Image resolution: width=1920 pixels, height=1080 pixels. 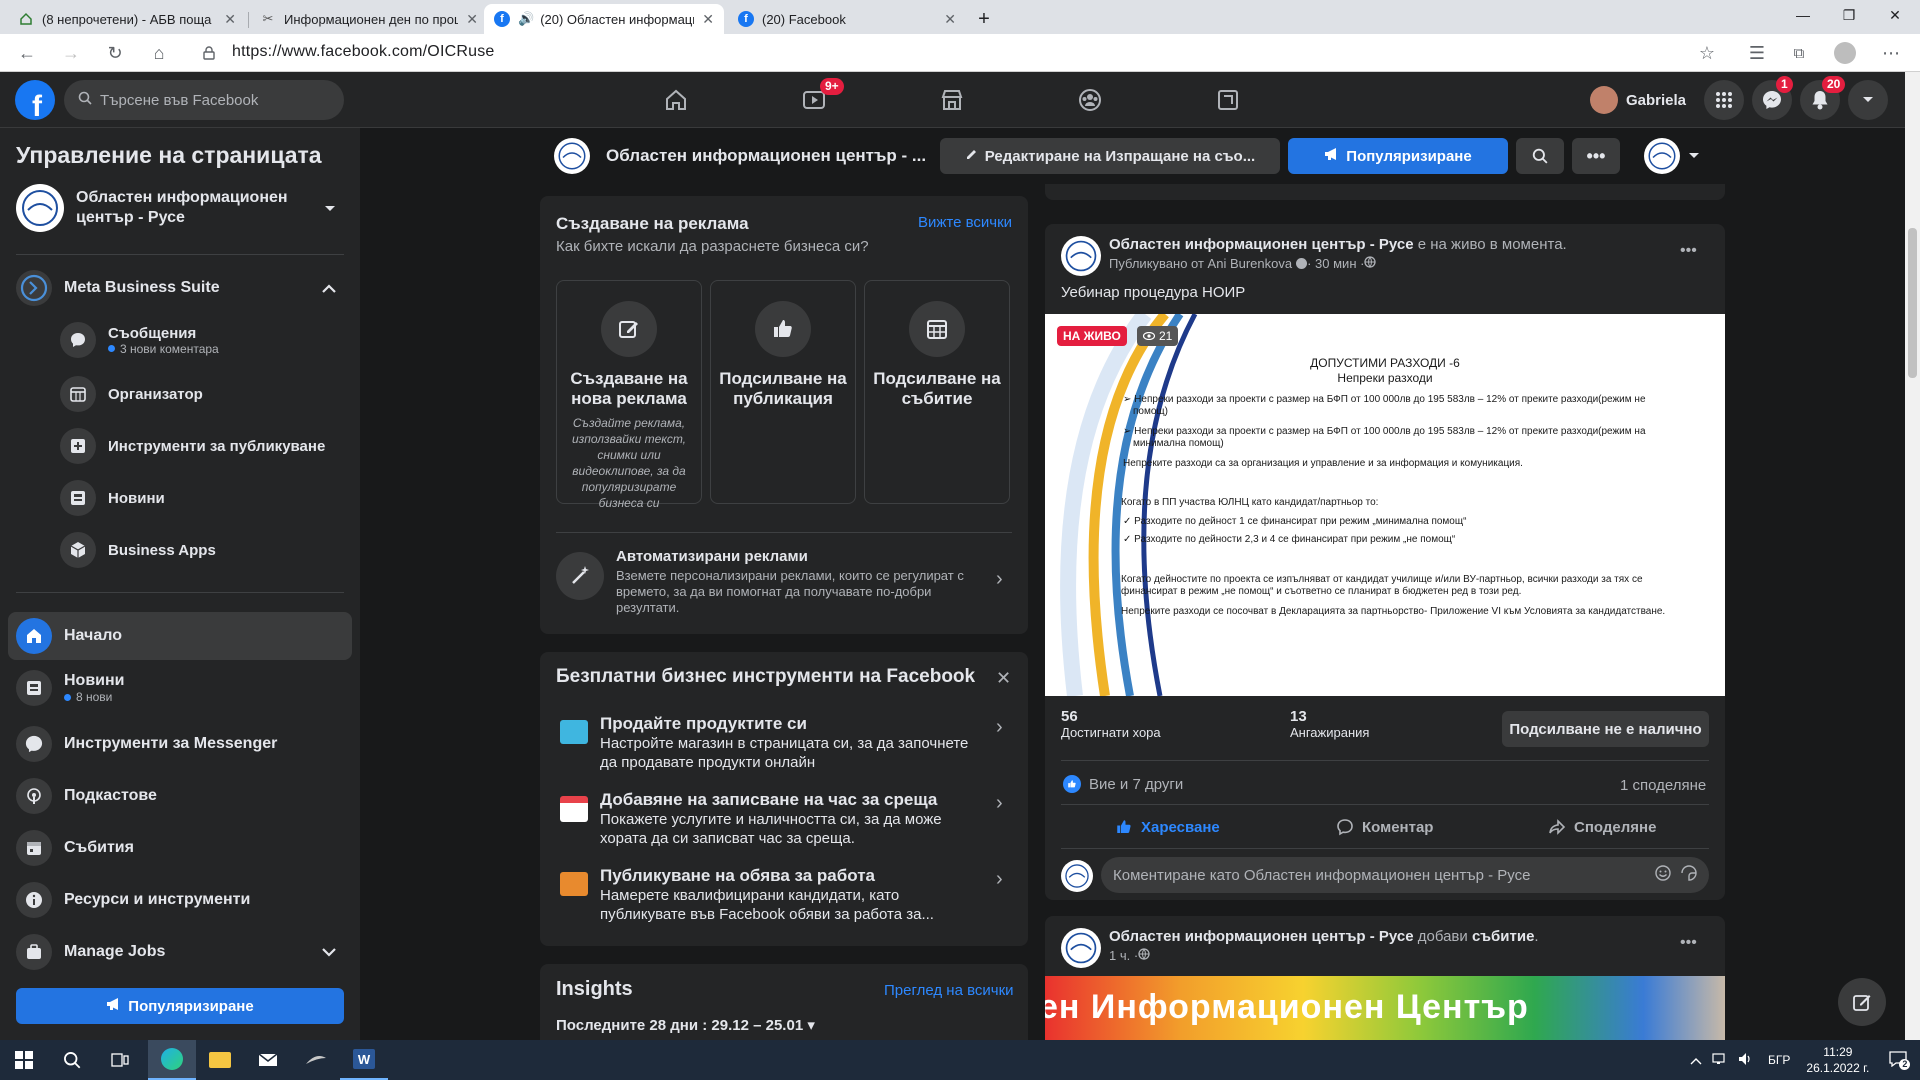 What do you see at coordinates (1900, 1060) in the screenshot?
I see `notification-center-icon: 2` at bounding box center [1900, 1060].